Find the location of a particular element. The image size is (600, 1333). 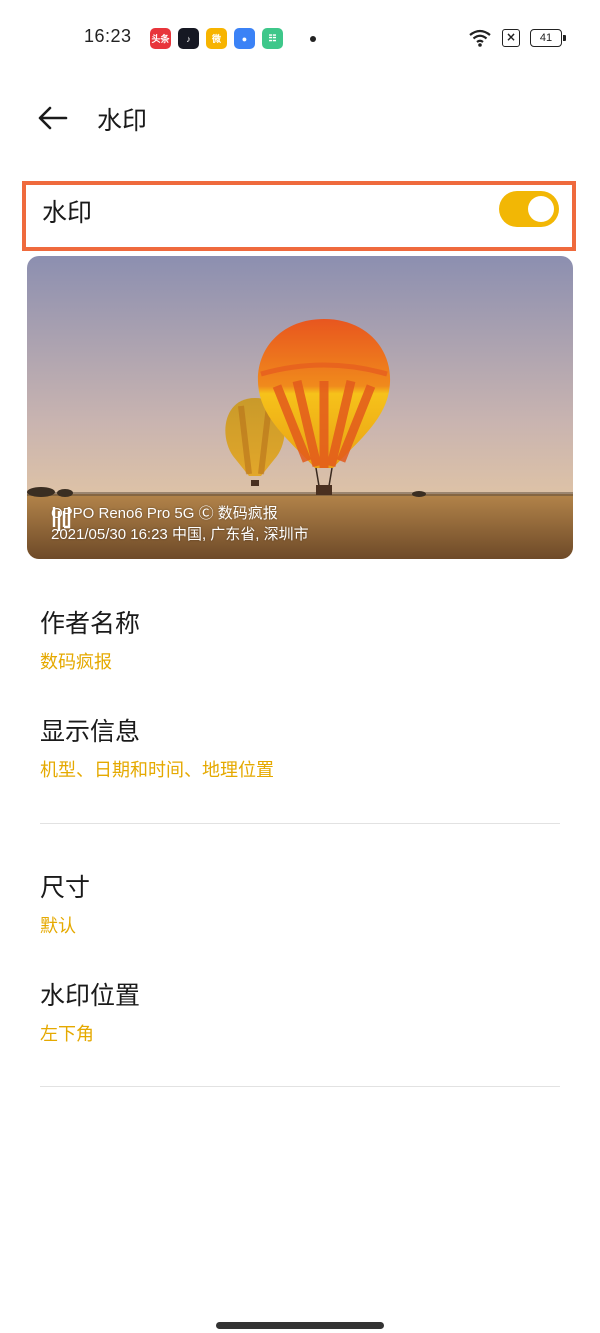

watermark-position-setting: 水印位置 左下角 is located at coordinates (300, 1011).